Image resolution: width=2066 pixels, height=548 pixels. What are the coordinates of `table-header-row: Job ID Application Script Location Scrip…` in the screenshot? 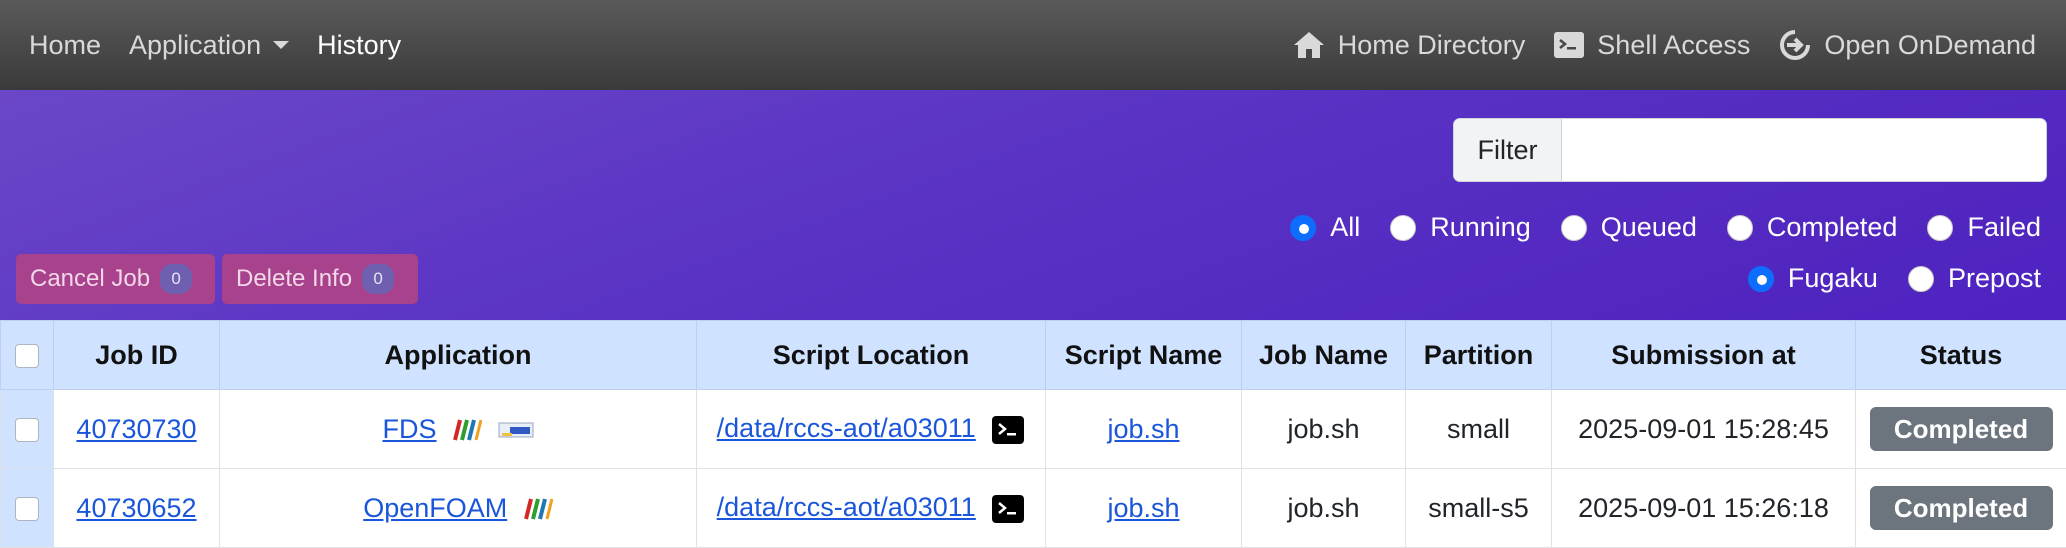 It's located at (1033, 355).